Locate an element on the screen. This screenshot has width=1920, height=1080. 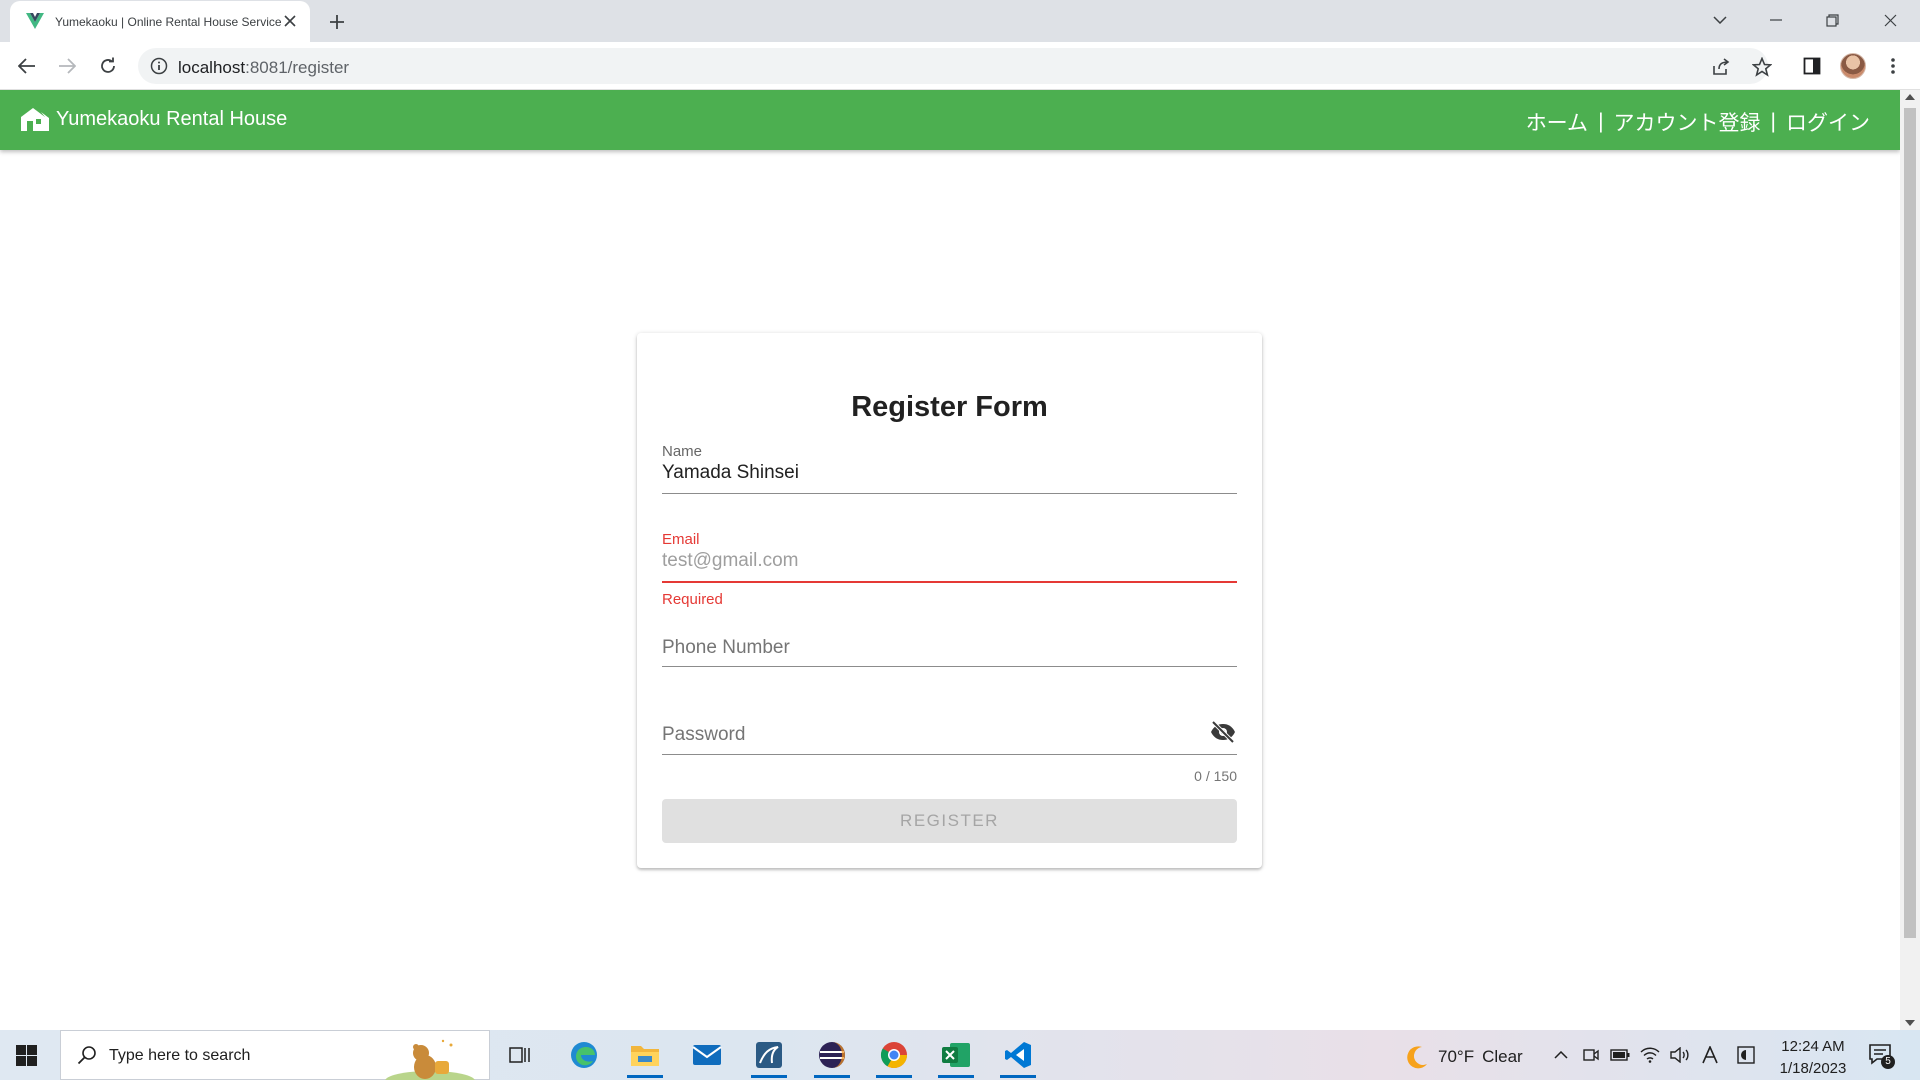
name-input: Yamada Shinsei is located at coordinates (730, 473).